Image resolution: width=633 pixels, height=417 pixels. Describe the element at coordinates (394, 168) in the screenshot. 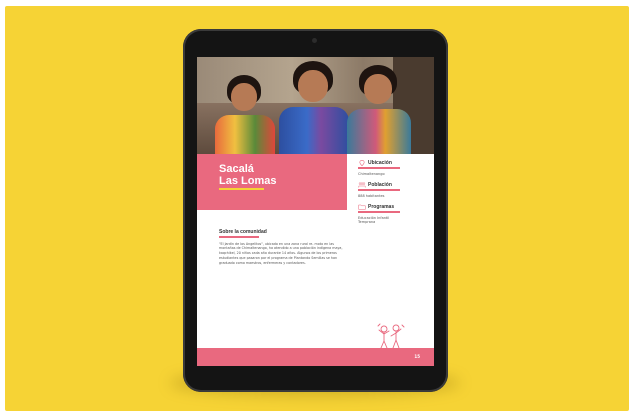

I see `sidebar-item-ubicacion: Ubicación Chimaltenango` at that location.